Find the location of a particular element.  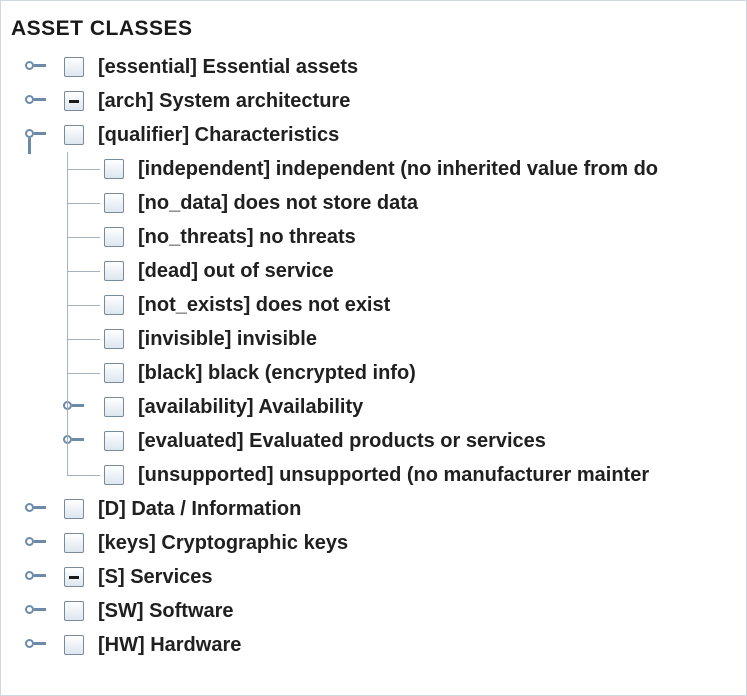

tree-node: [arch] System architecture is located at coordinates (373, 101).